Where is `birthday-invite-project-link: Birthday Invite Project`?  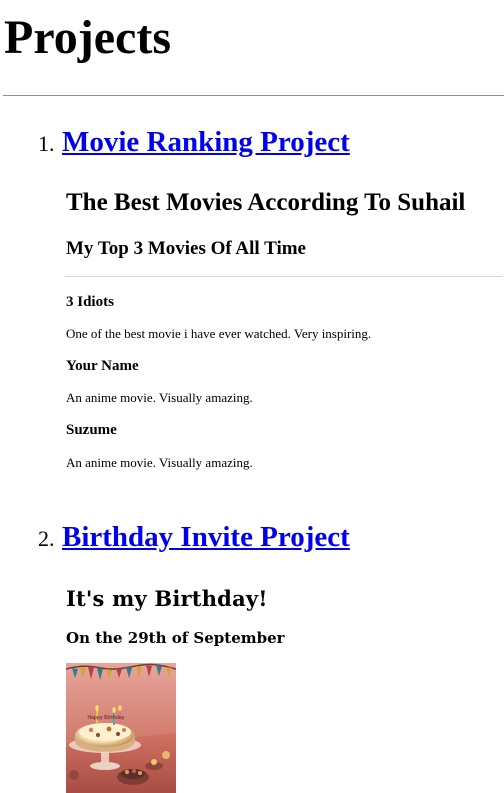
birthday-invite-project-link: Birthday Invite Project is located at coordinates (206, 537).